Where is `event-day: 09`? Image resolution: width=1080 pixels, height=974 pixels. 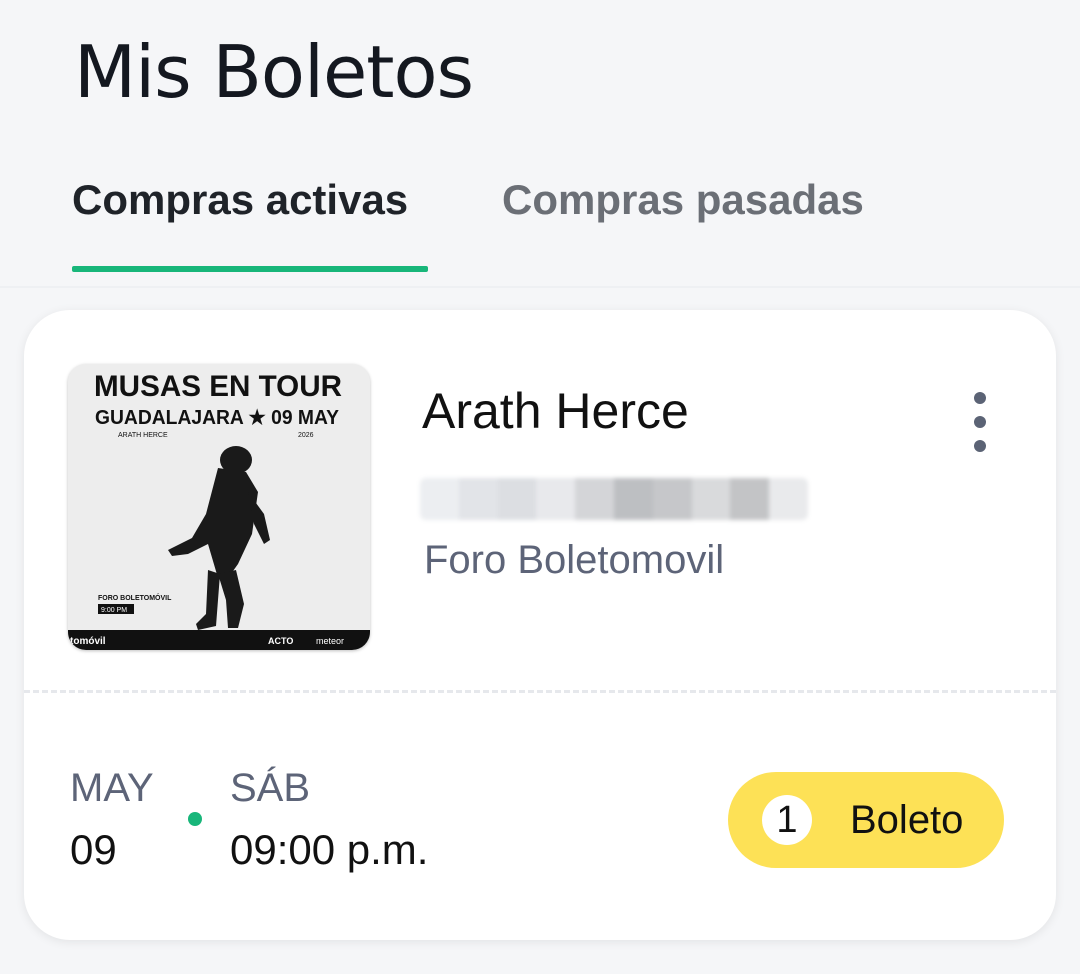
event-day: 09 is located at coordinates (93, 849).